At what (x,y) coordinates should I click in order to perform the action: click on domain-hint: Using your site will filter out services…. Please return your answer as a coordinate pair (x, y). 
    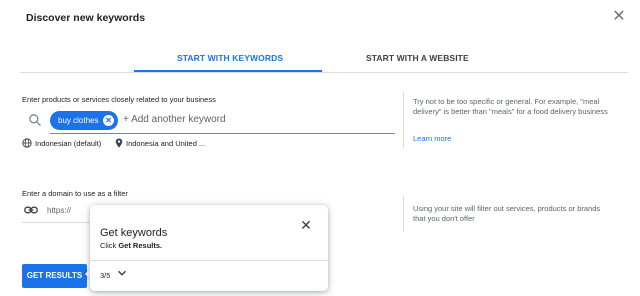
    Looking at the image, I should click on (507, 213).